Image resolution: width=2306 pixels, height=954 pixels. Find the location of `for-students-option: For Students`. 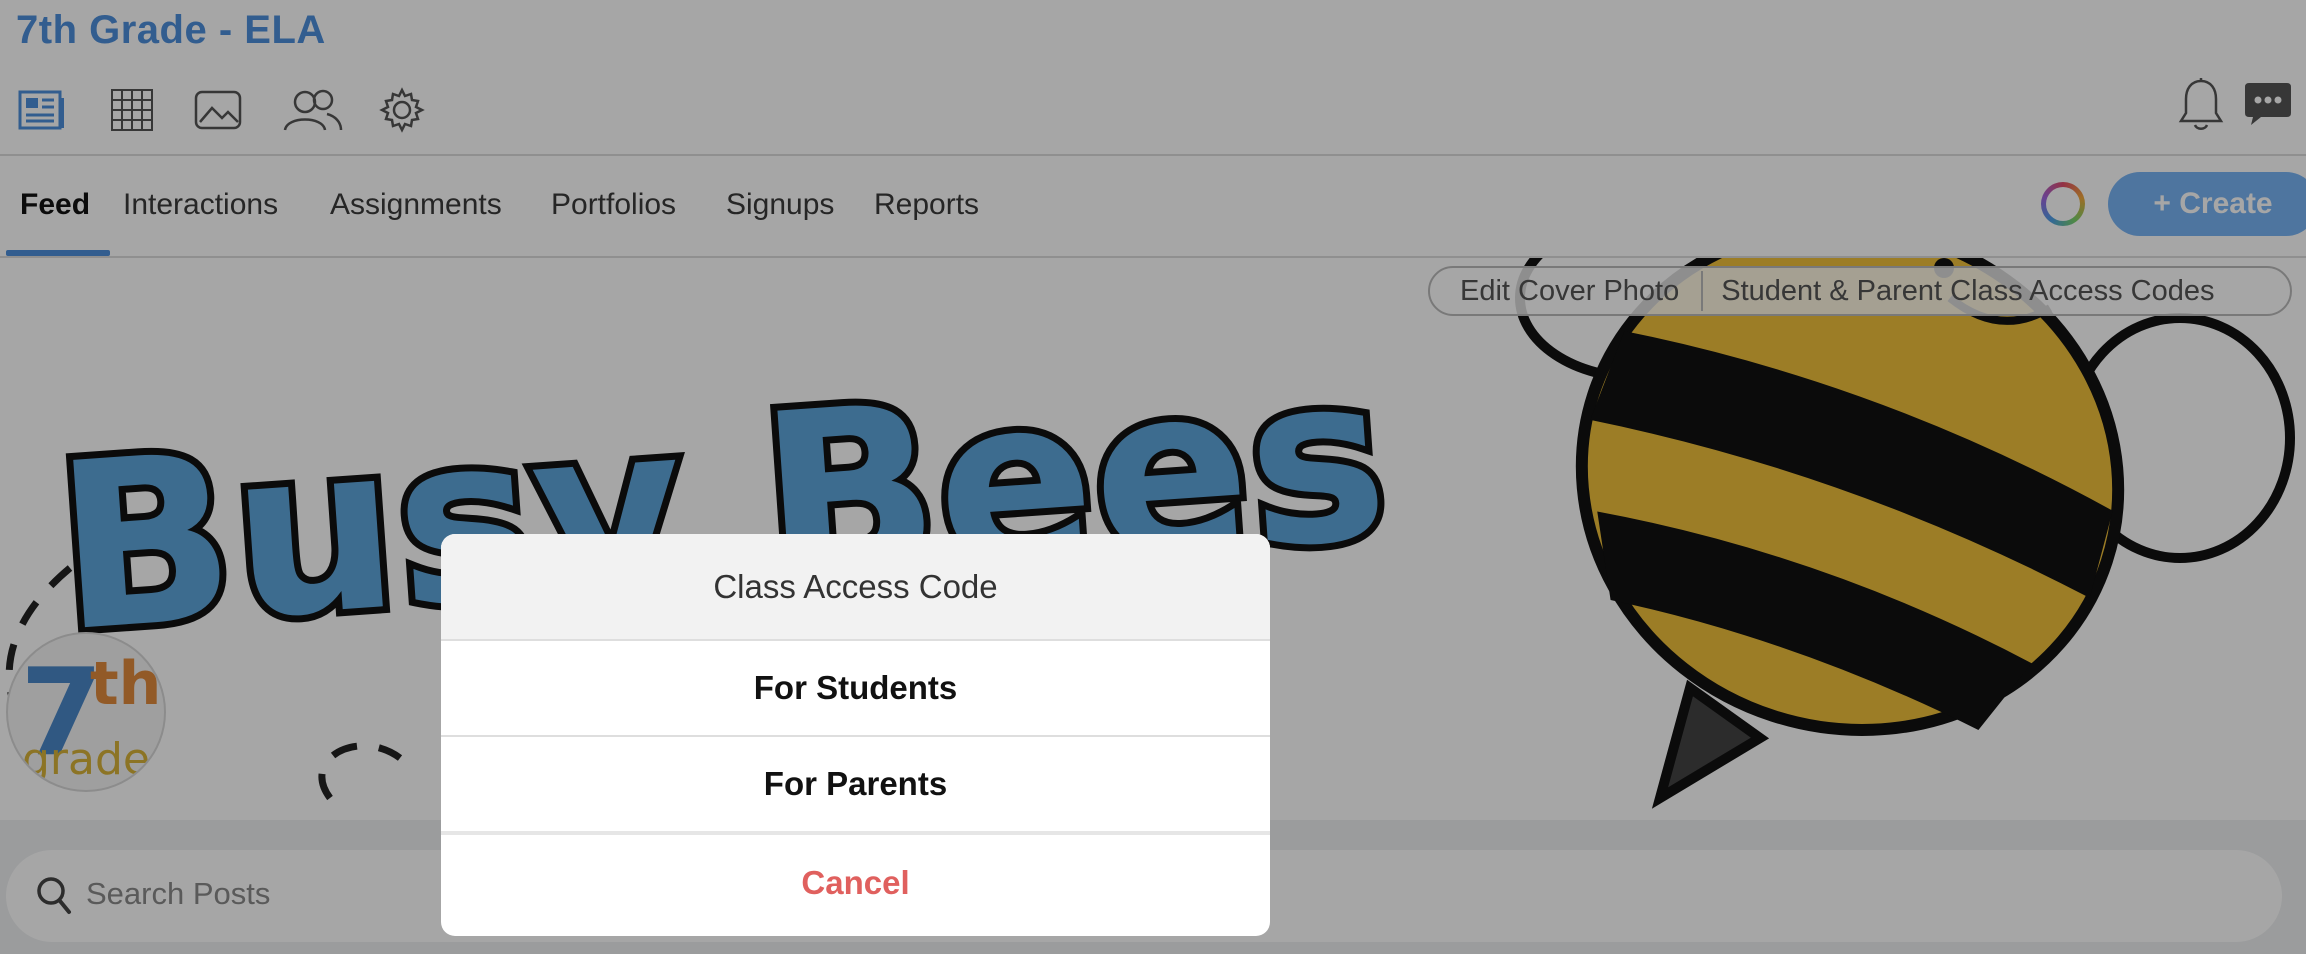

for-students-option: For Students is located at coordinates (855, 689).